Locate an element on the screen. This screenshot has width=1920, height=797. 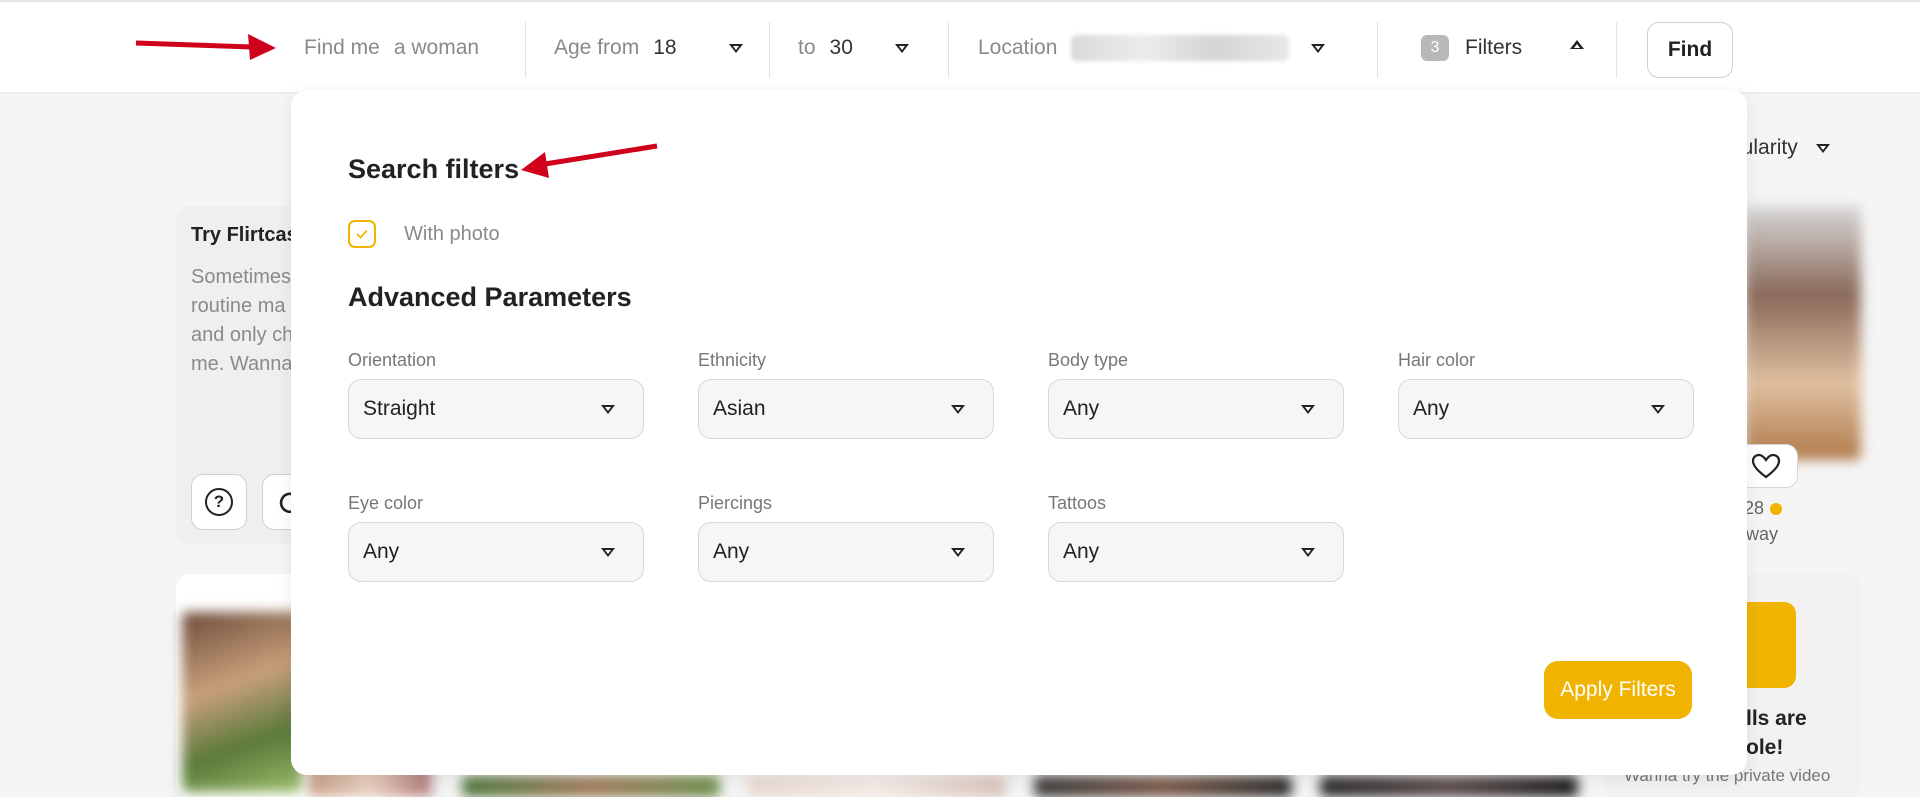
age-to-value: 30 is located at coordinates (841, 47).